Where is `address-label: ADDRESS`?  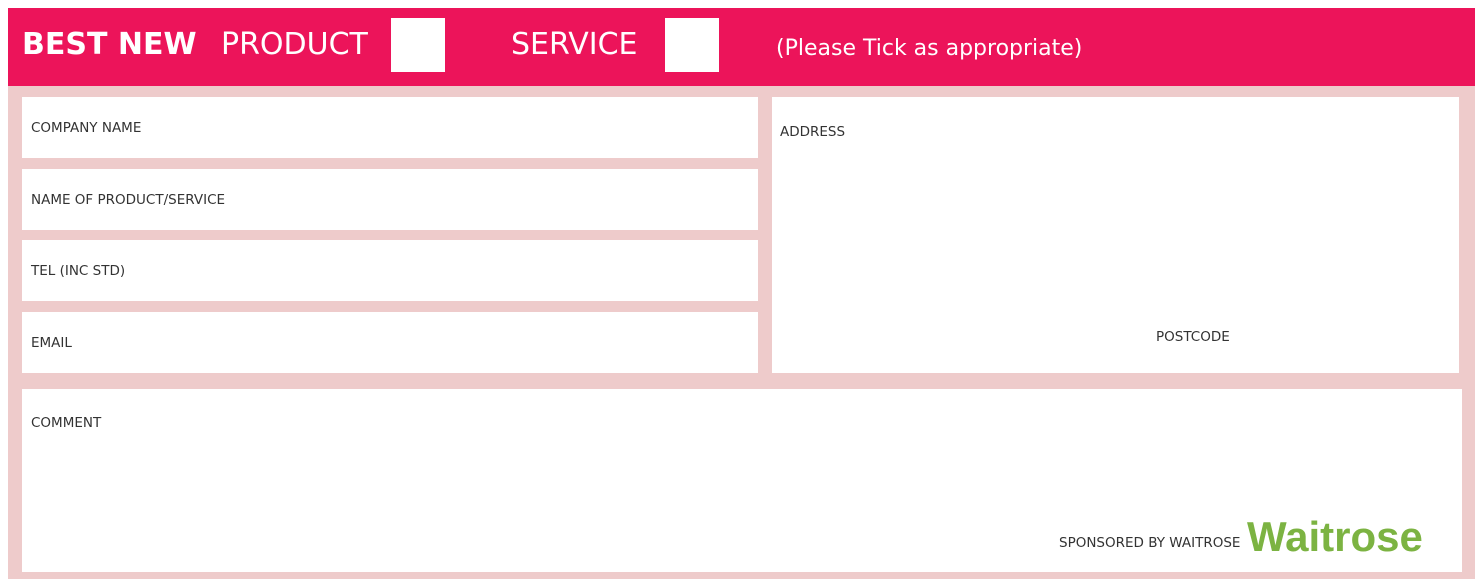
address-label: ADDRESS is located at coordinates (813, 132).